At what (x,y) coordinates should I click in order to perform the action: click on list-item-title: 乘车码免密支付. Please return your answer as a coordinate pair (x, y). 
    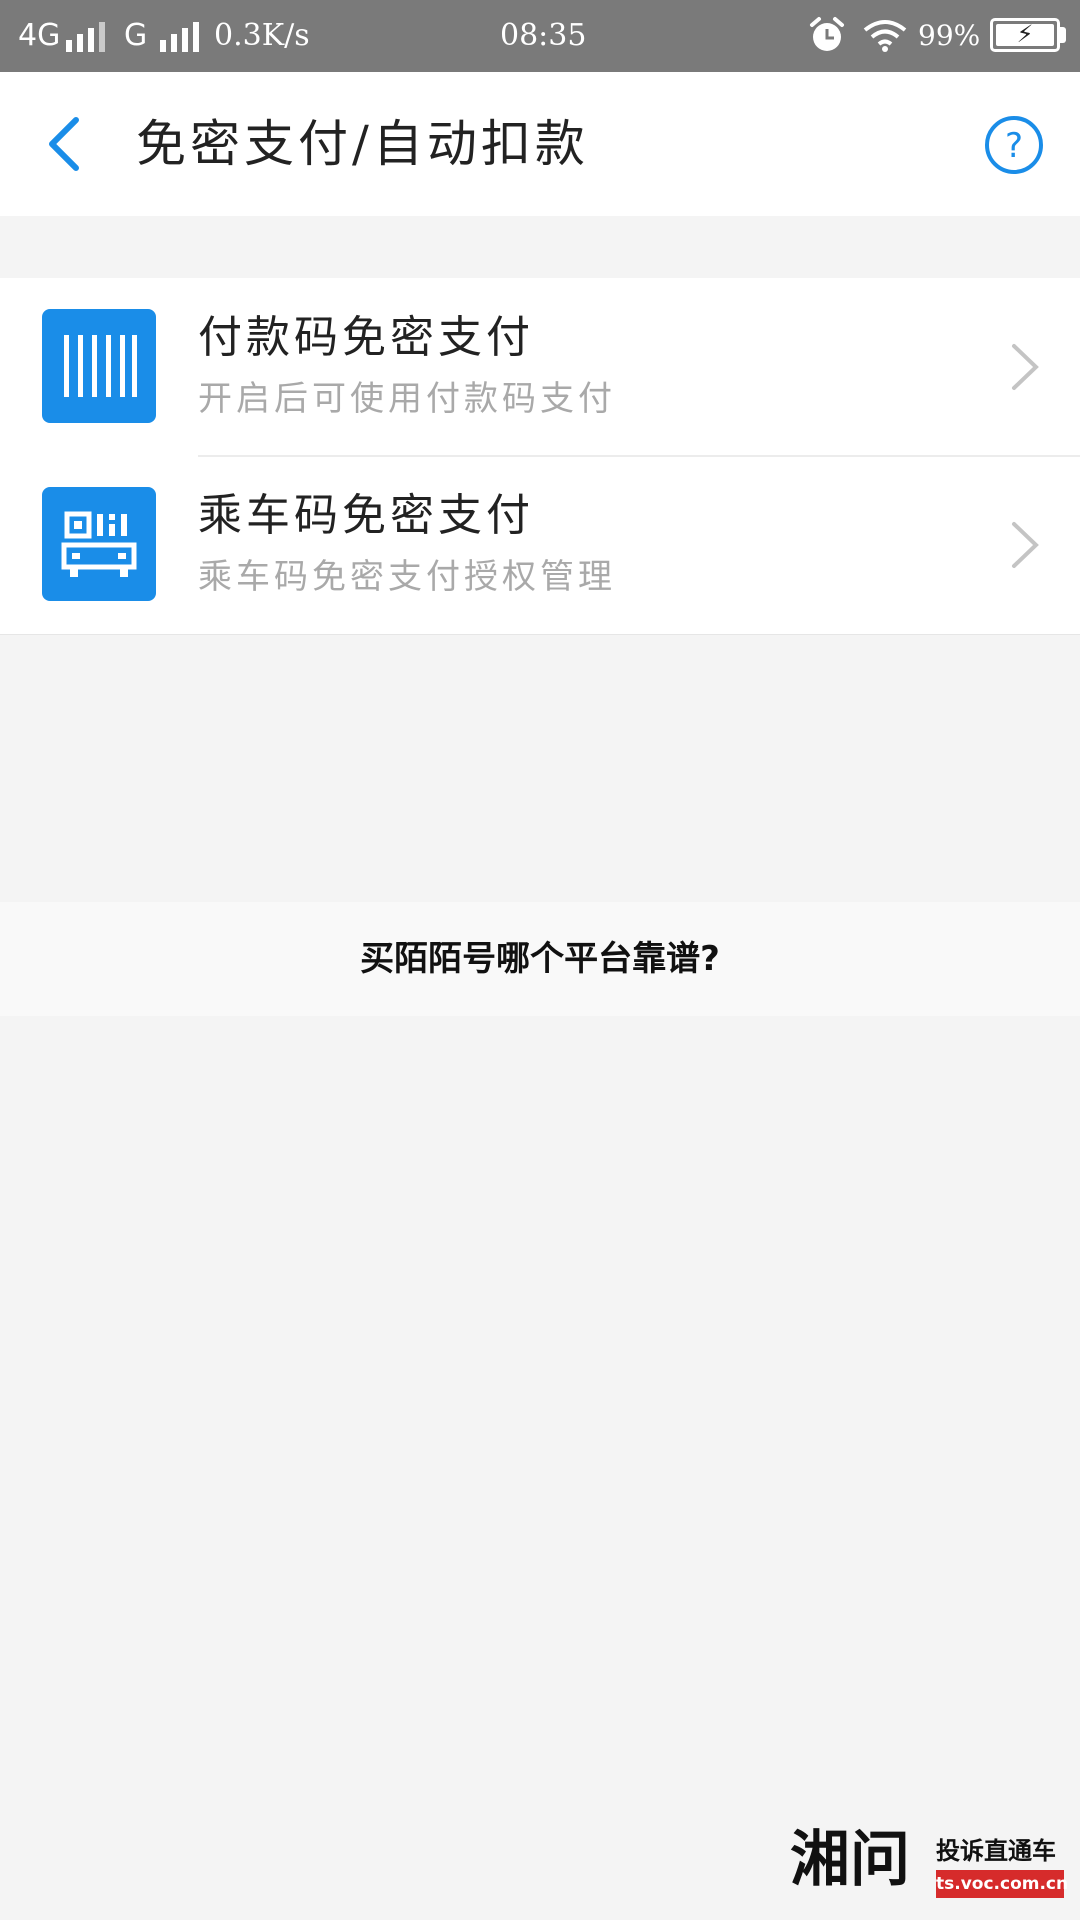
    Looking at the image, I should click on (366, 515).